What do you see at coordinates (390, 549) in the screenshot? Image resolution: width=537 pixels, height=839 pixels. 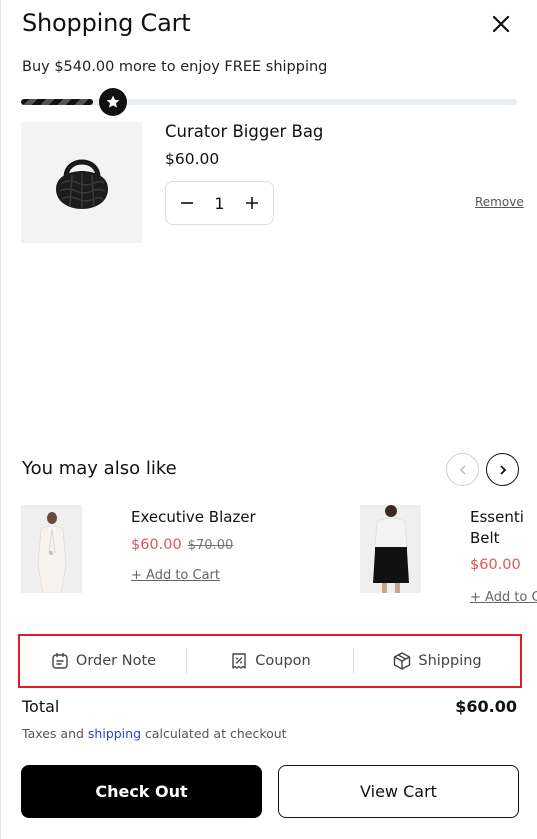 I see `product-image-belt` at bounding box center [390, 549].